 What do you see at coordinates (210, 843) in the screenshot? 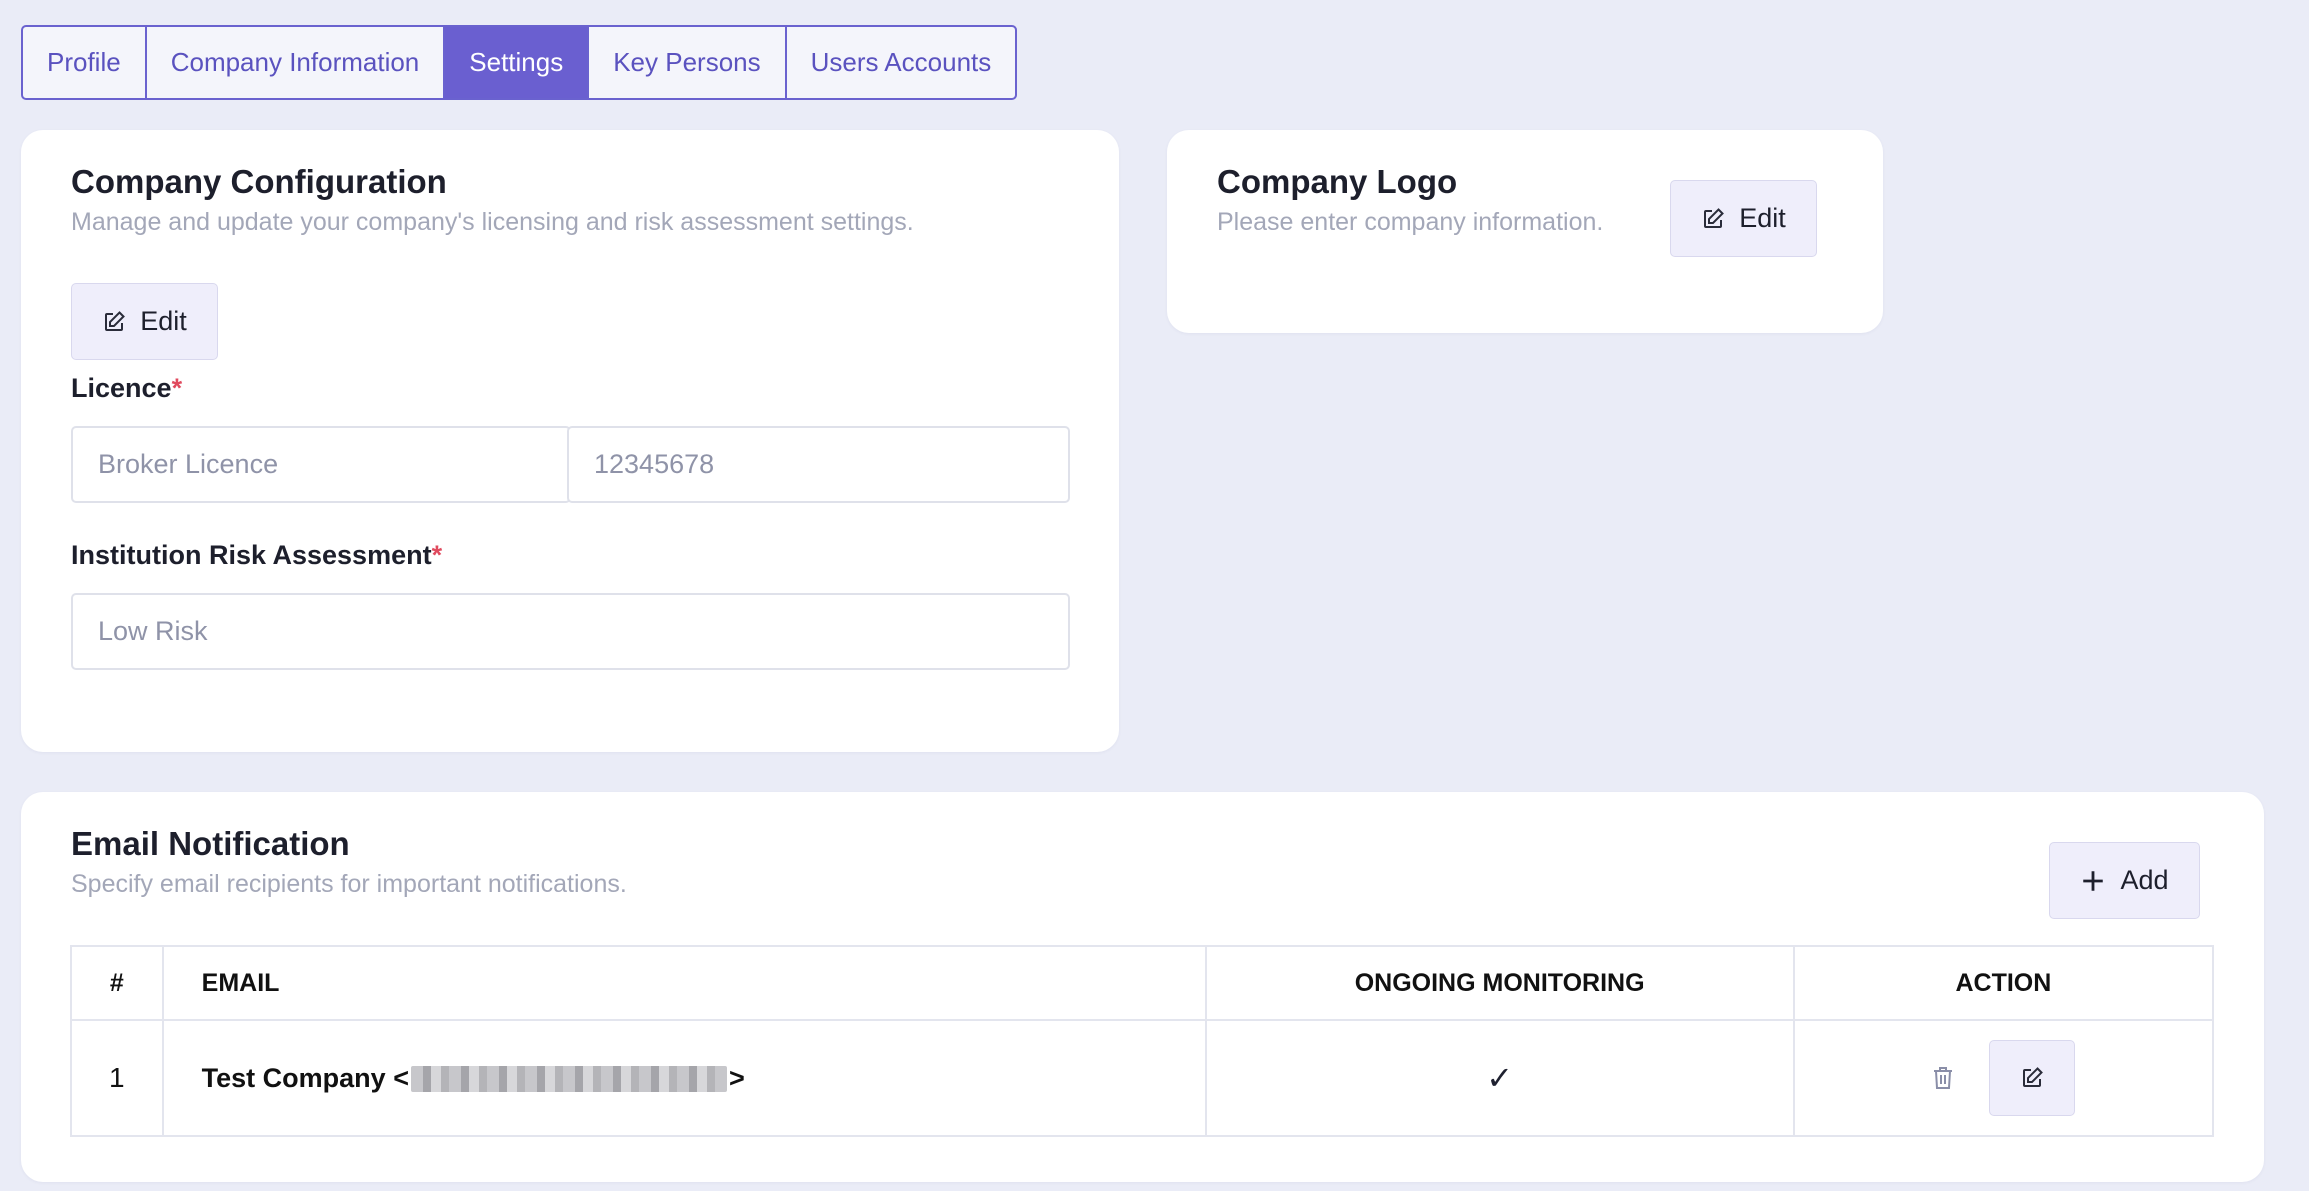
I see `email-notification-title: Email Notification` at bounding box center [210, 843].